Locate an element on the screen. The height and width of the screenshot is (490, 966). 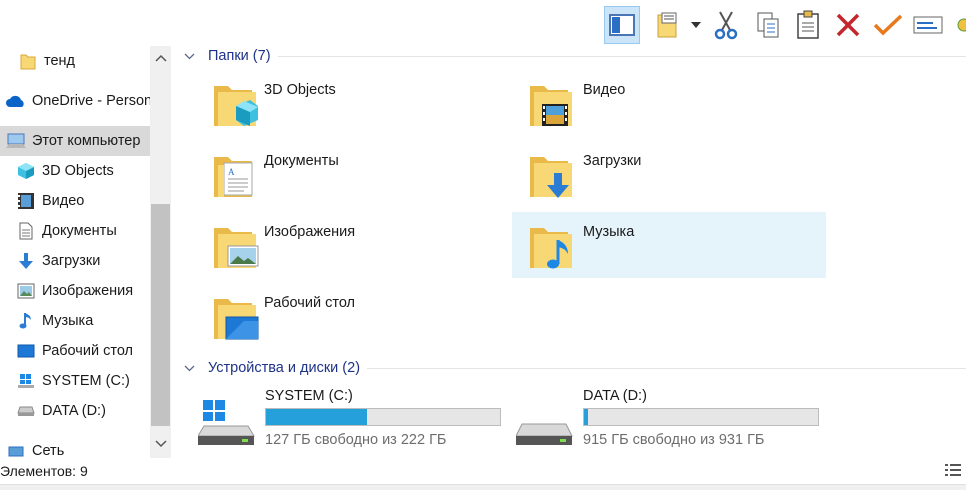
chevron-up-icon is located at coordinates (160, 58).